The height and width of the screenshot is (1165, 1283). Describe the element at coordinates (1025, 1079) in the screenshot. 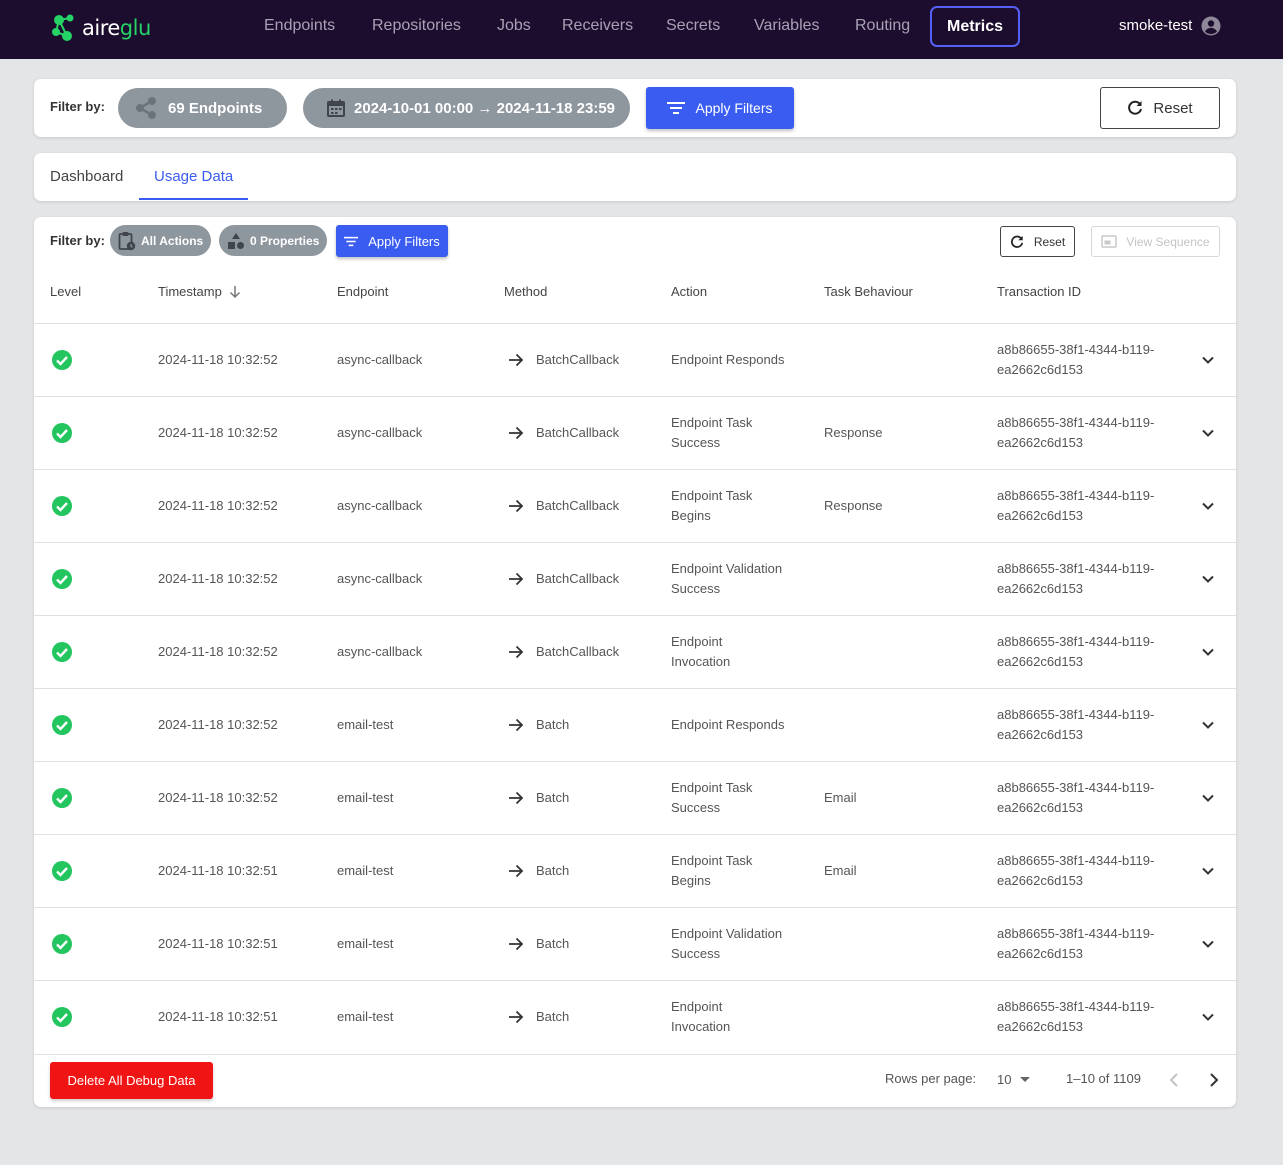

I see `dropdown-arrow-icon` at that location.